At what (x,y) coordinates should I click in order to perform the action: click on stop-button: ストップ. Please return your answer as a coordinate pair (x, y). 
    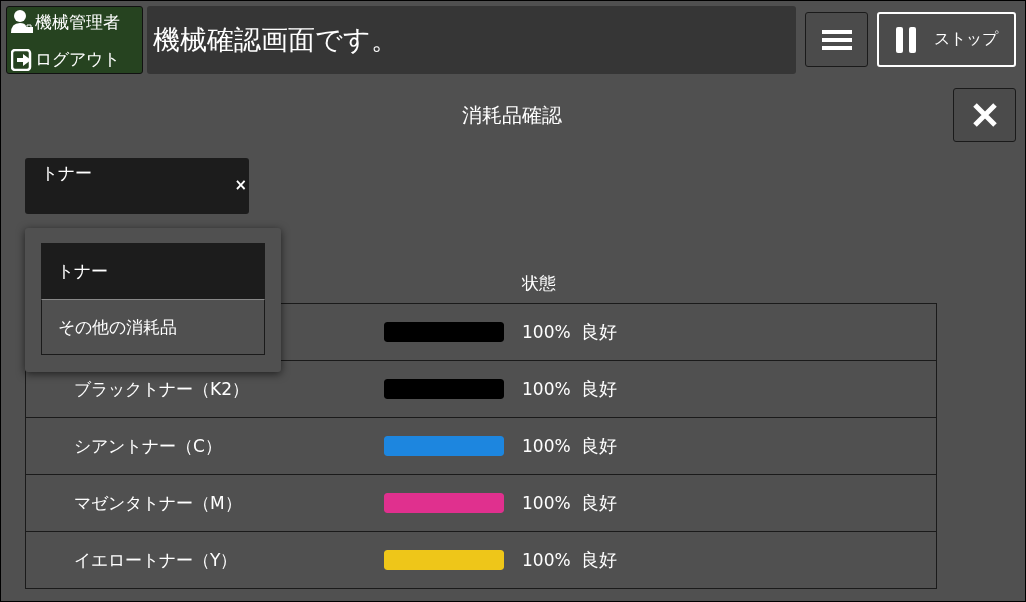
    Looking at the image, I should click on (946, 39).